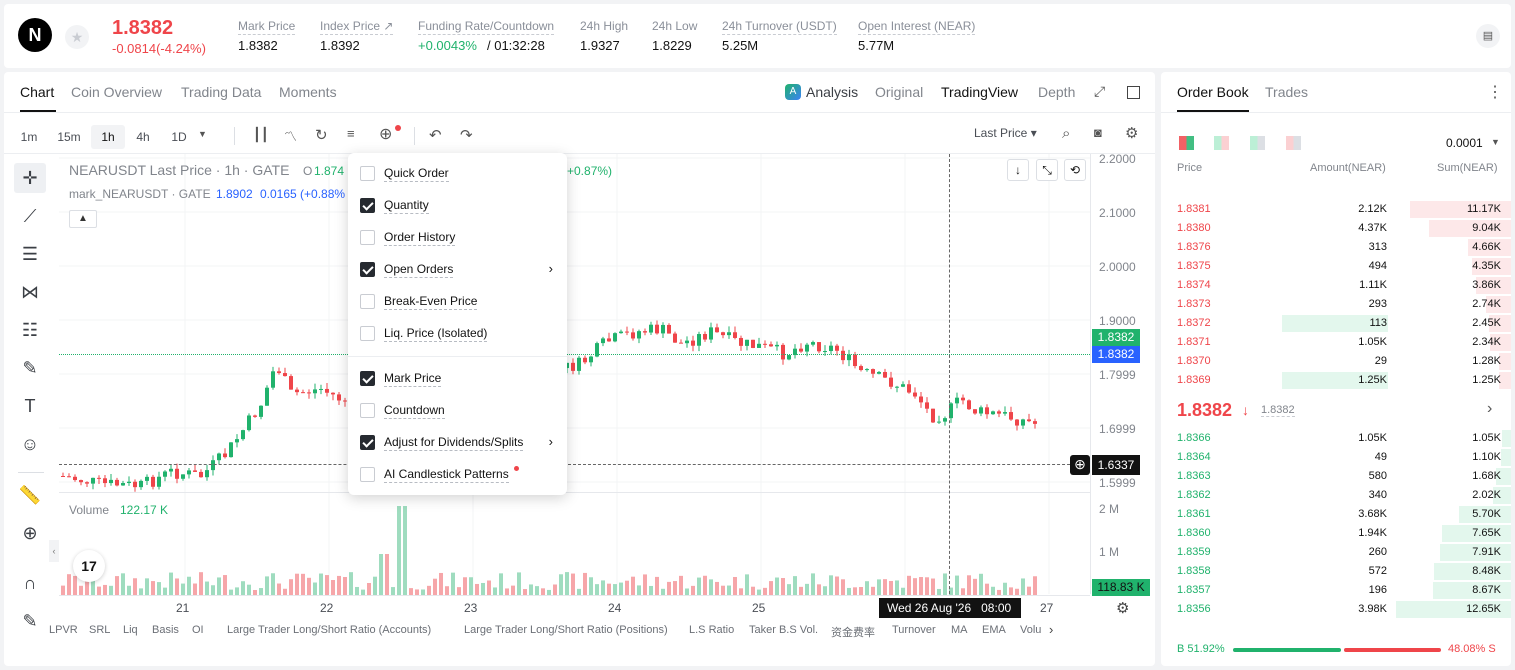 This screenshot has width=1515, height=670. I want to click on horizontal-lines-tool-icon: ☰, so click(30, 254).